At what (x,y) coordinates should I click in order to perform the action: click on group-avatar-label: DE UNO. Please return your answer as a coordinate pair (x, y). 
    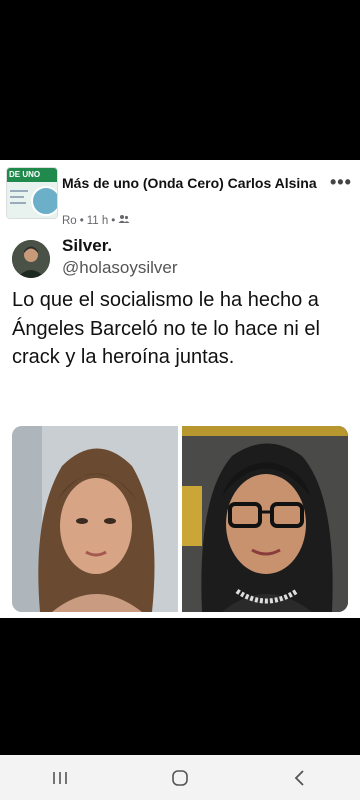
    Looking at the image, I should click on (32, 175).